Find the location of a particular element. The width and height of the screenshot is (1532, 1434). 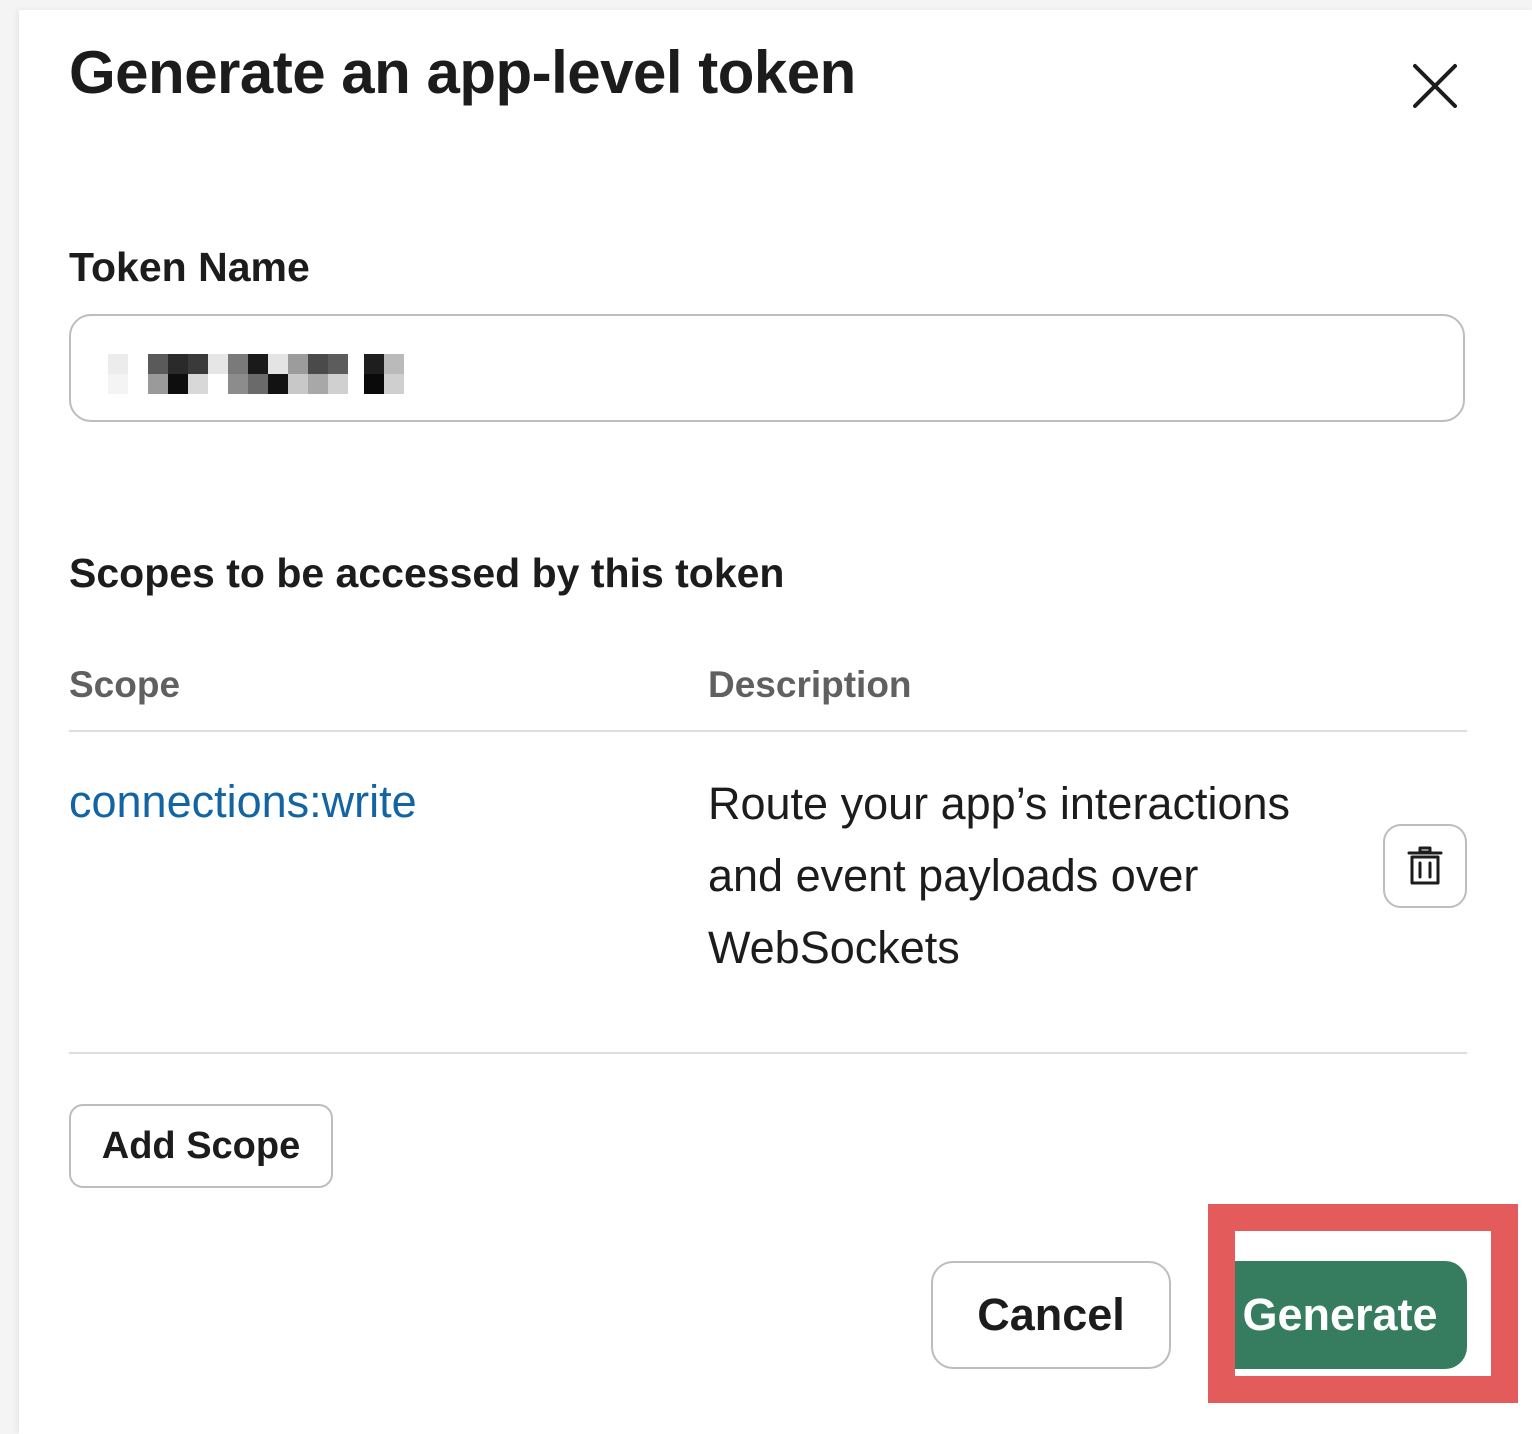

dialog-title: Generate an app-level token is located at coordinates (462, 72).